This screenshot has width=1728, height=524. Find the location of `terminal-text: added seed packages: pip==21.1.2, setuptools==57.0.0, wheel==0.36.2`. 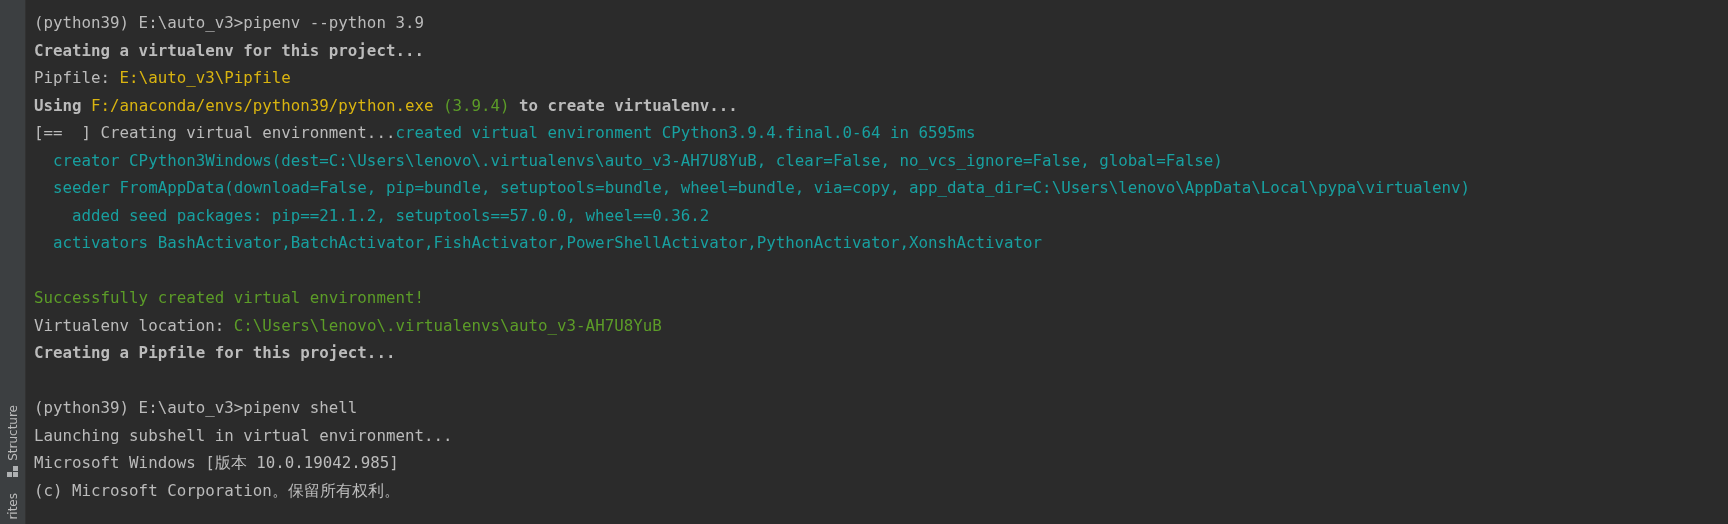

terminal-text: added seed packages: pip==21.1.2, setuptools==57.0.0, wheel==0.36.2 is located at coordinates (390, 215).